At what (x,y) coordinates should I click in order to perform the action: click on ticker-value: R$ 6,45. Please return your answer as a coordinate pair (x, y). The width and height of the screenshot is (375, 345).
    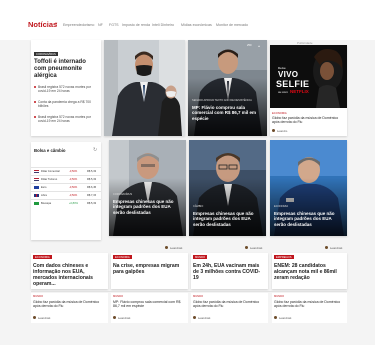
    Looking at the image, I should click on (92, 187).